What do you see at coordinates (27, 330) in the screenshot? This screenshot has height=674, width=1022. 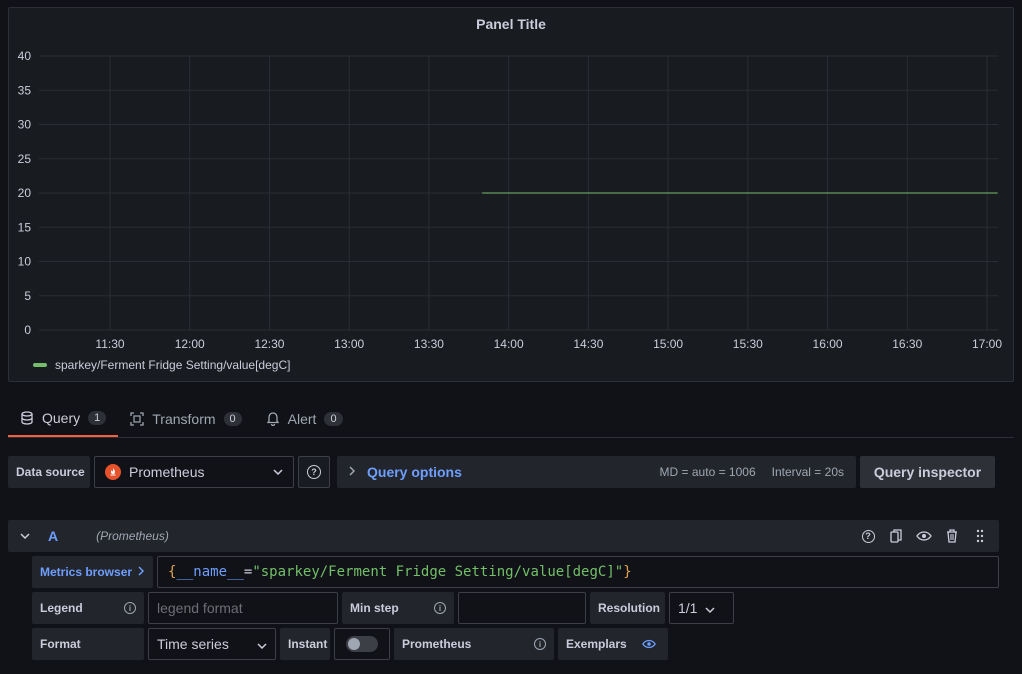 I see `y-tick-label: 0` at bounding box center [27, 330].